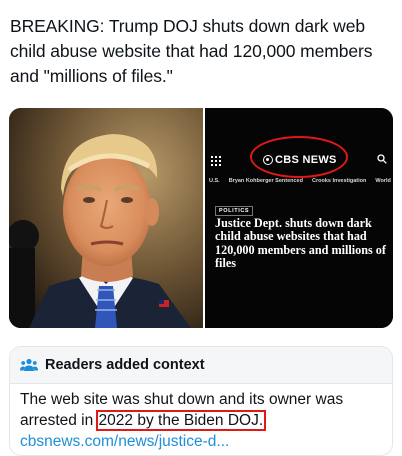 This screenshot has height=456, width=402. I want to click on red-annotation-oval, so click(299, 157).